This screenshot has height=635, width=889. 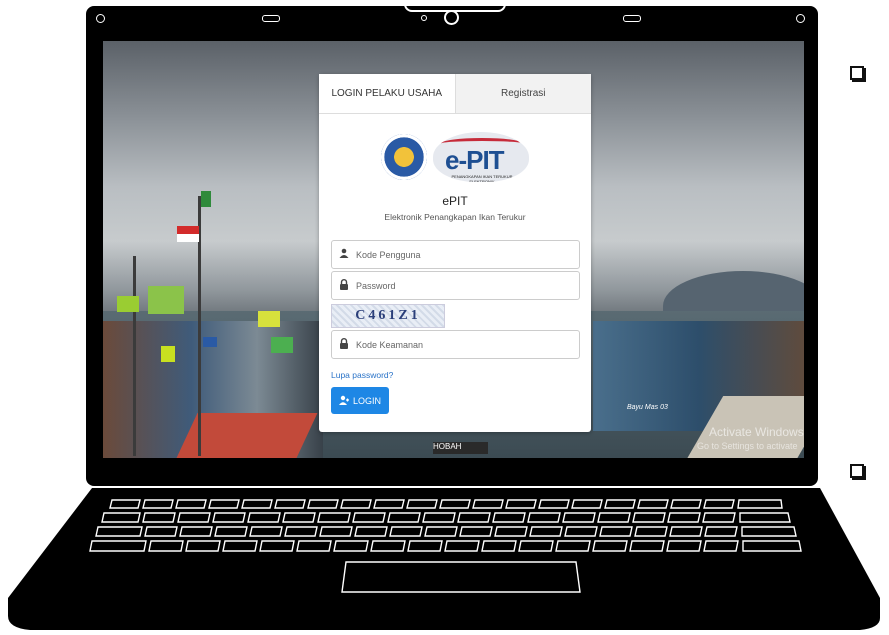 What do you see at coordinates (210, 342) in the screenshot?
I see `flag-blue` at bounding box center [210, 342].